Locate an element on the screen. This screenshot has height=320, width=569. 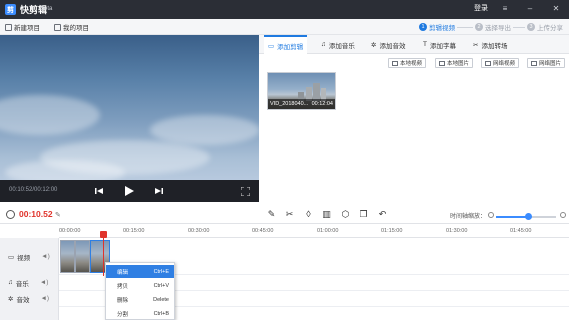
ruler-tick: 00:45:00 is located at coordinates (263, 231).